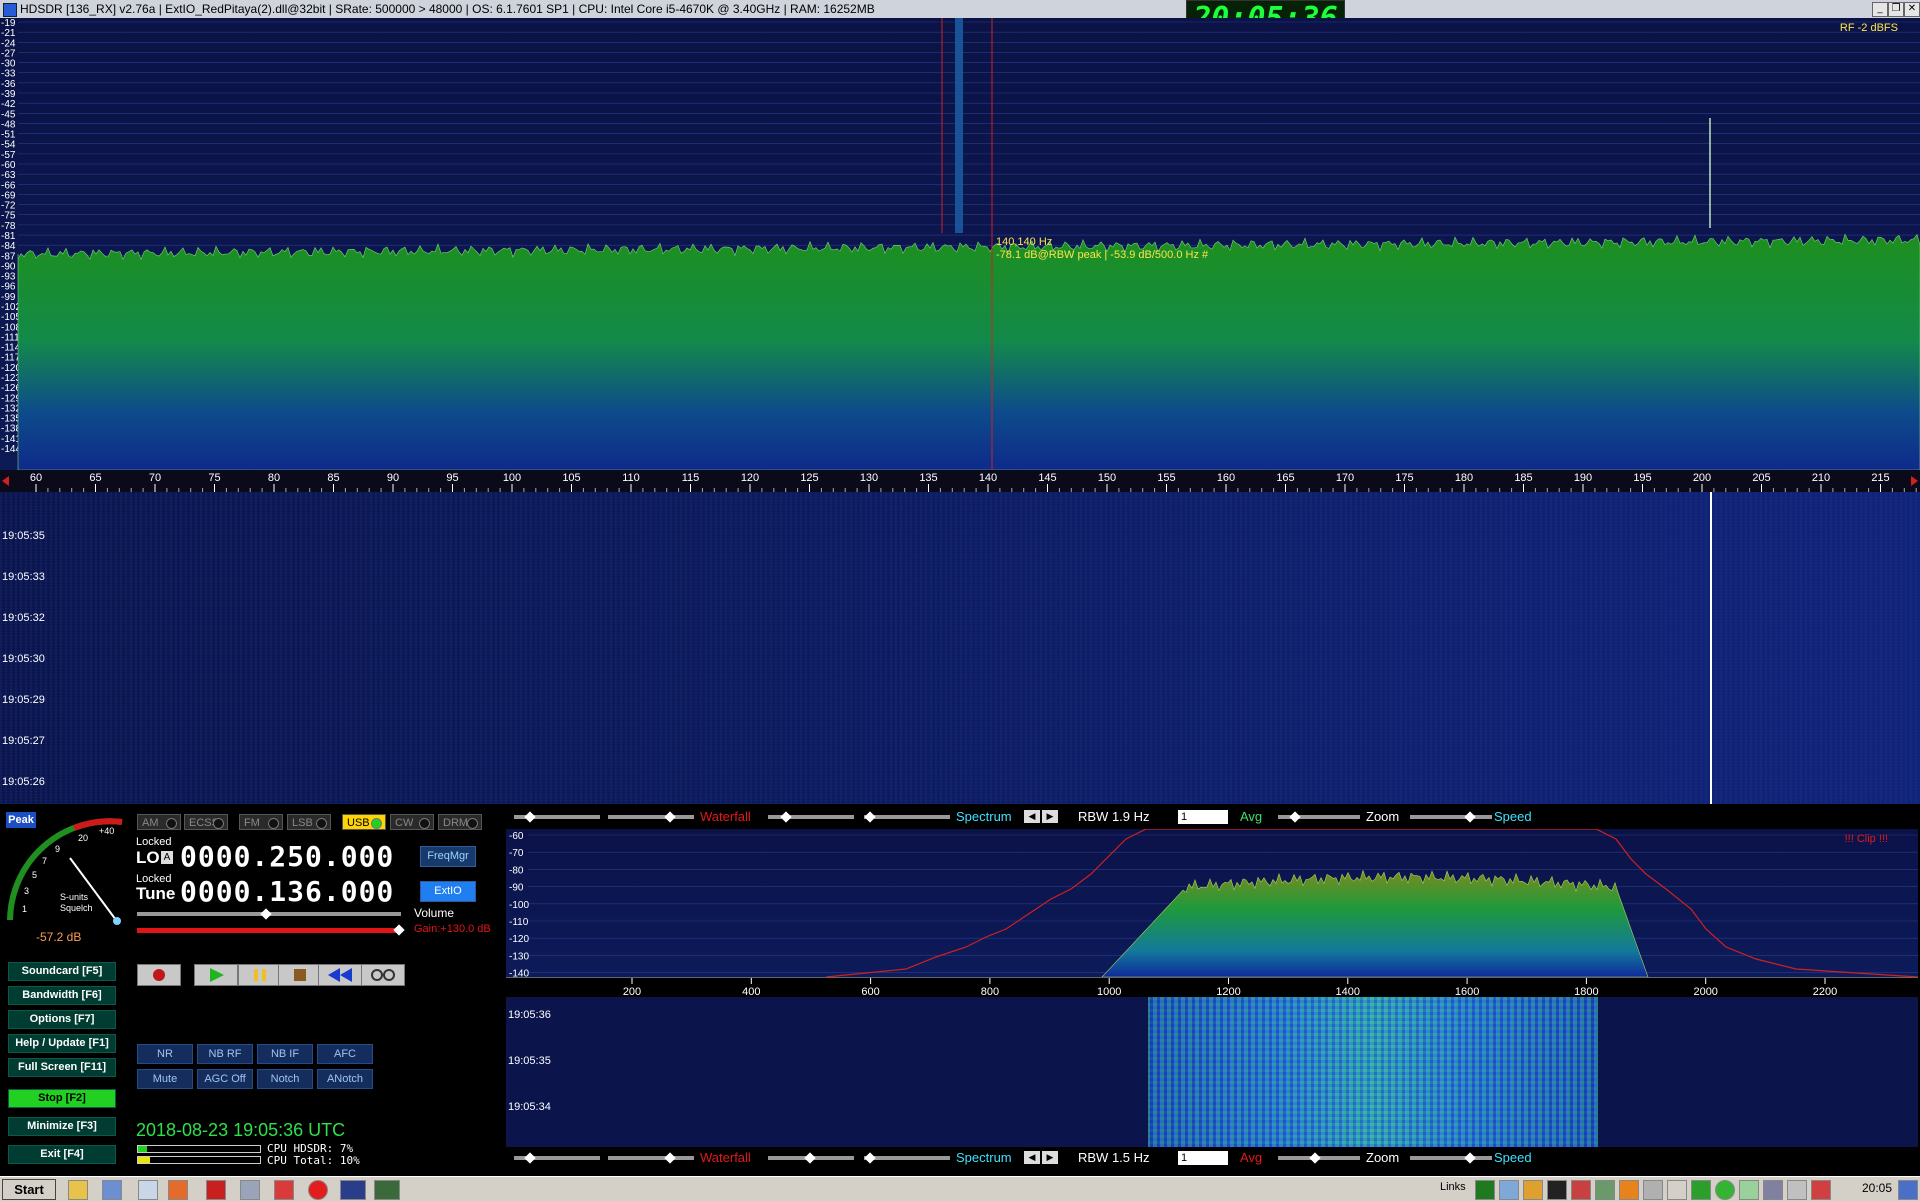 This screenshot has height=1201, width=1920. Describe the element at coordinates (225, 1054) in the screenshot. I see `nb-rf-button: NB RF` at that location.